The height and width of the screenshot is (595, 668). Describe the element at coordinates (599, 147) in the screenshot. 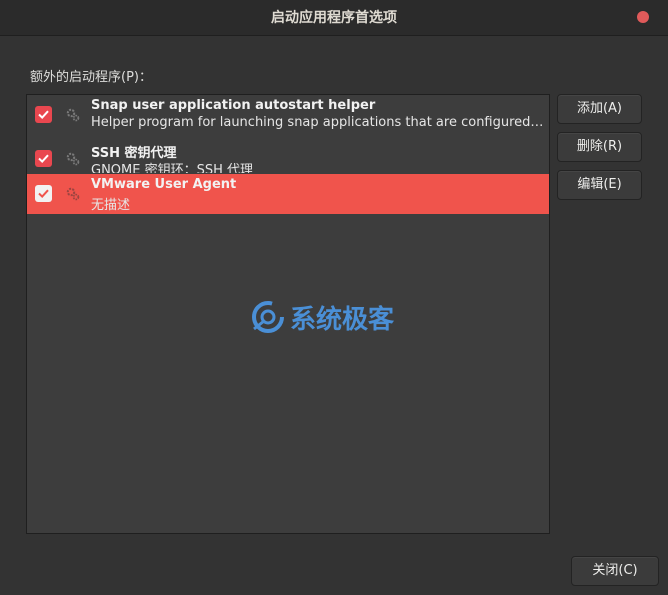

I see `remove-button: 删除(R)` at that location.